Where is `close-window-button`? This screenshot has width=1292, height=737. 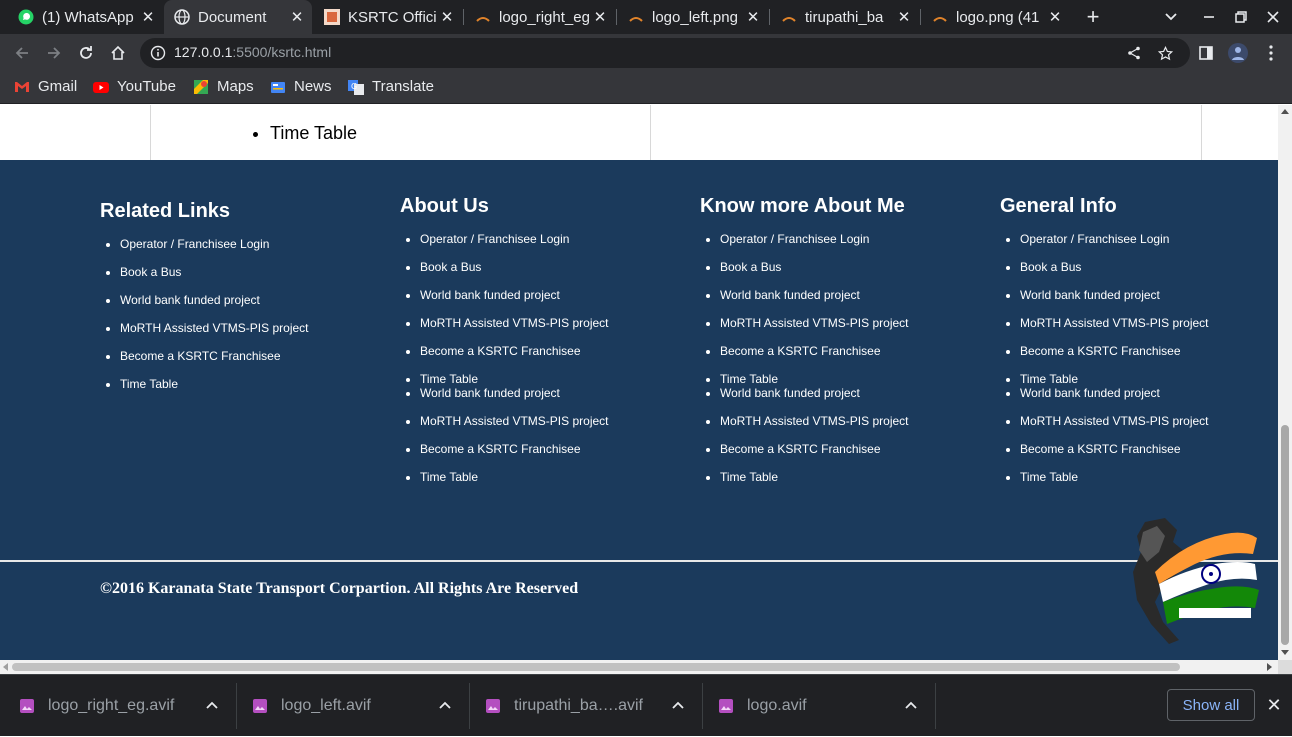 close-window-button is located at coordinates (1273, 17).